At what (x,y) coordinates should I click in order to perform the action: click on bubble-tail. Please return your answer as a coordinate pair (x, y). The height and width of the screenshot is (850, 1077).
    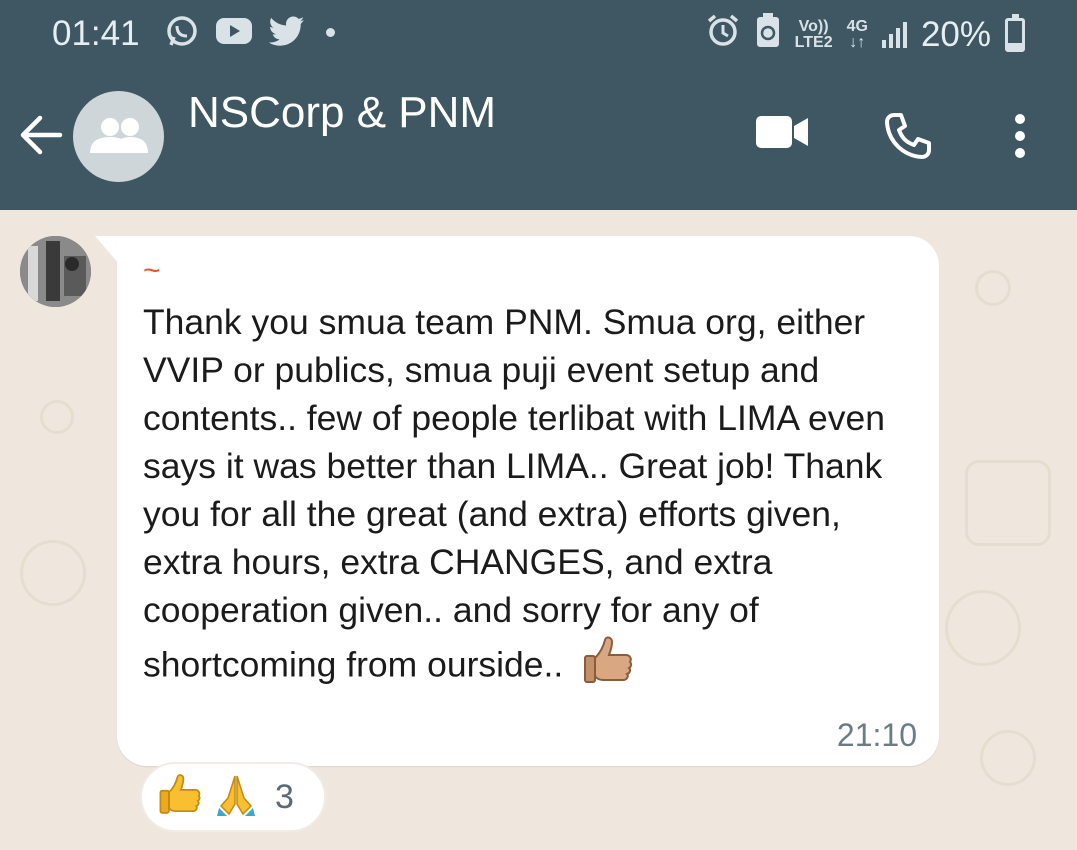
    Looking at the image, I should click on (107, 250).